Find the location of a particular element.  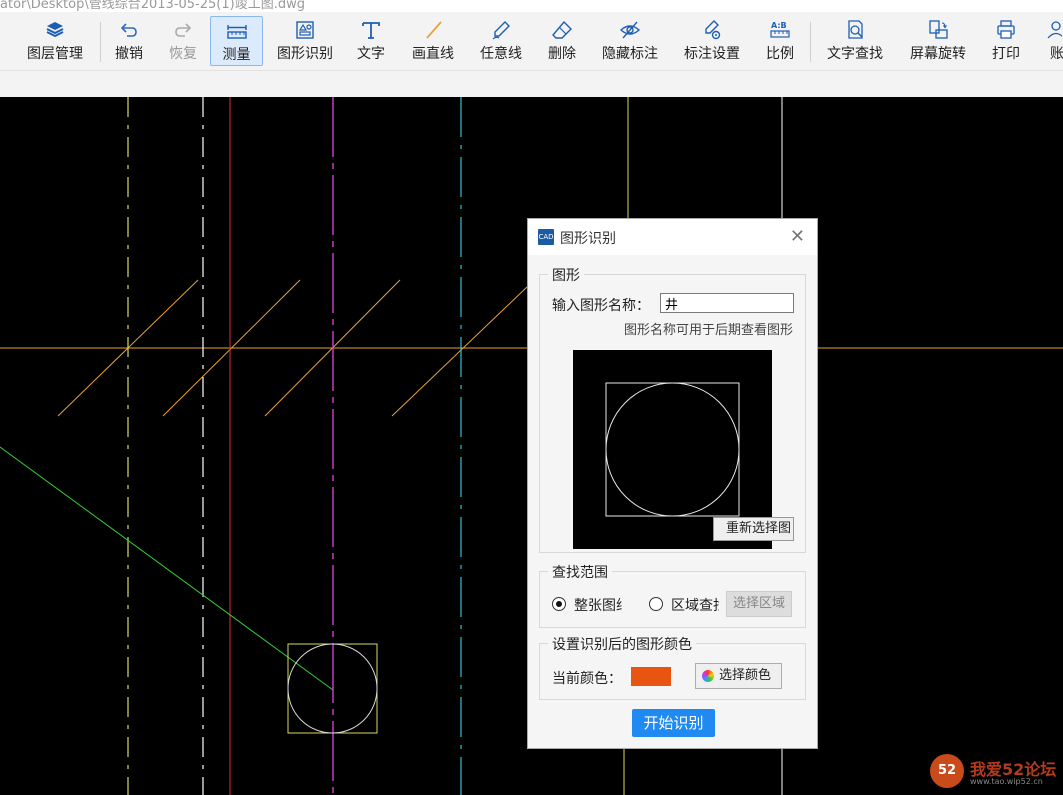

toolbar-freehand-line-label: 任意线 is located at coordinates (501, 54).